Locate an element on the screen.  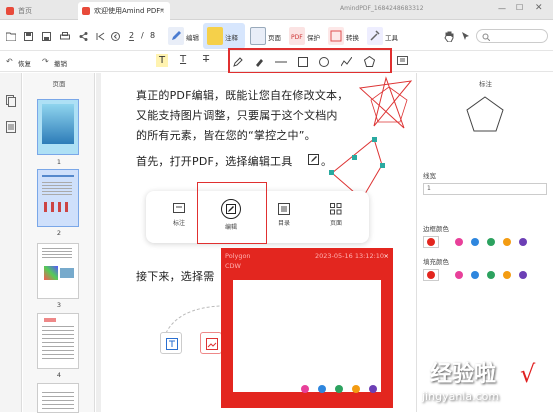
line-width-select: 1 is located at coordinates (485, 189).